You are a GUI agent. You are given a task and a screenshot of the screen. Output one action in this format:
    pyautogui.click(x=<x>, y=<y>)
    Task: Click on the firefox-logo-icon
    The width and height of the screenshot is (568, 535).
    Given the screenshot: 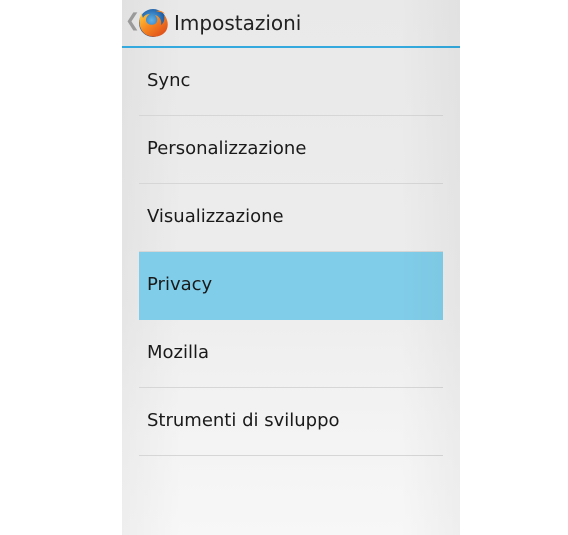 What is the action you would take?
    pyautogui.click(x=153, y=23)
    